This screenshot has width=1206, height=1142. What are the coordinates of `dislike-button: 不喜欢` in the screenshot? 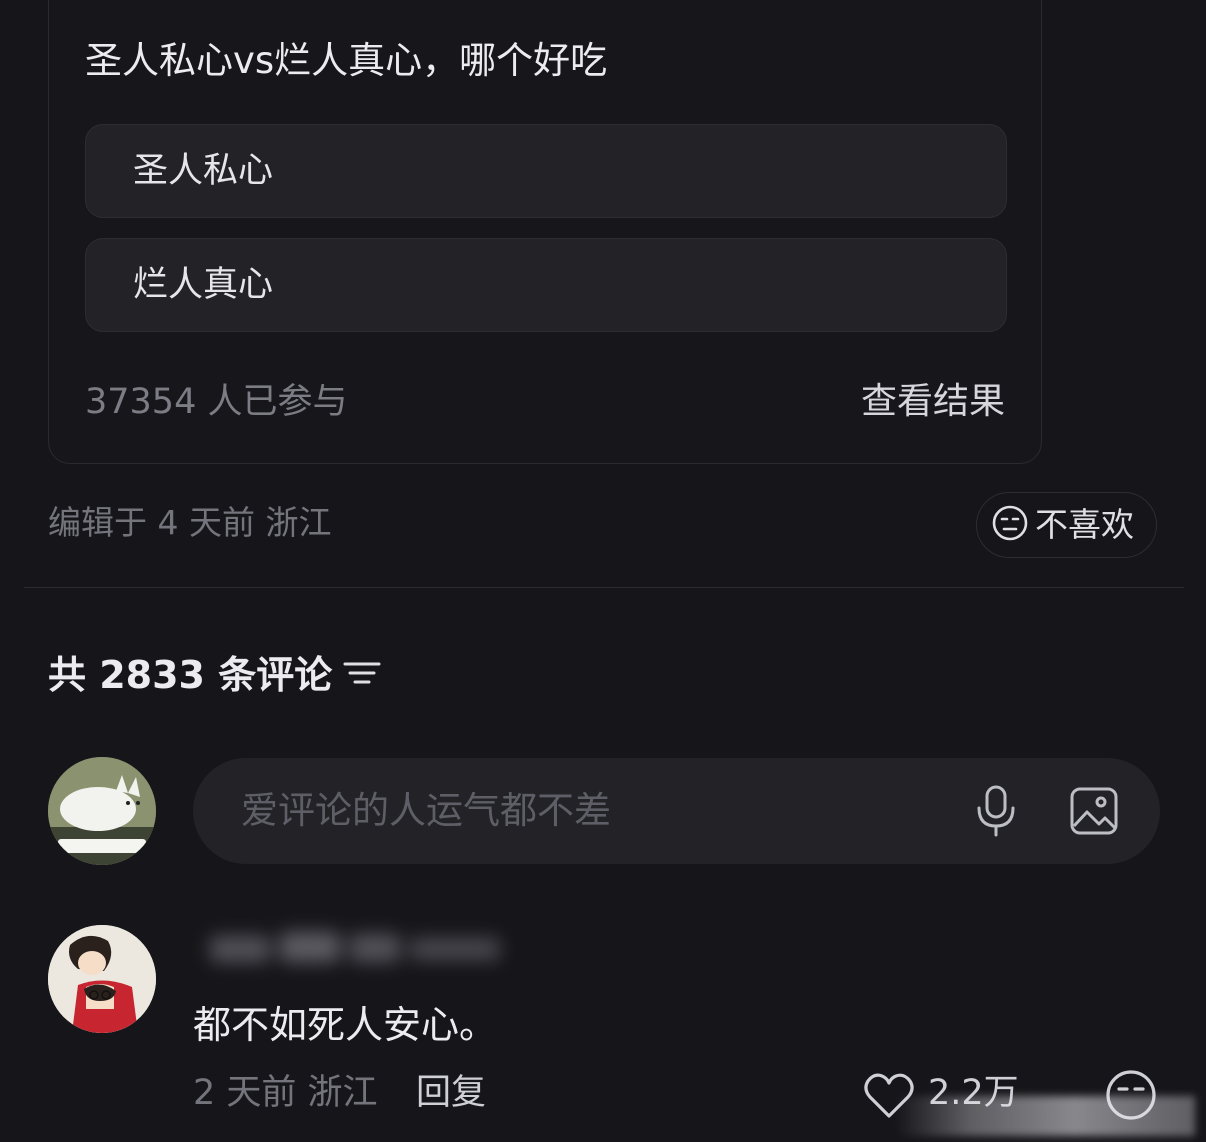 It's located at (1066, 525).